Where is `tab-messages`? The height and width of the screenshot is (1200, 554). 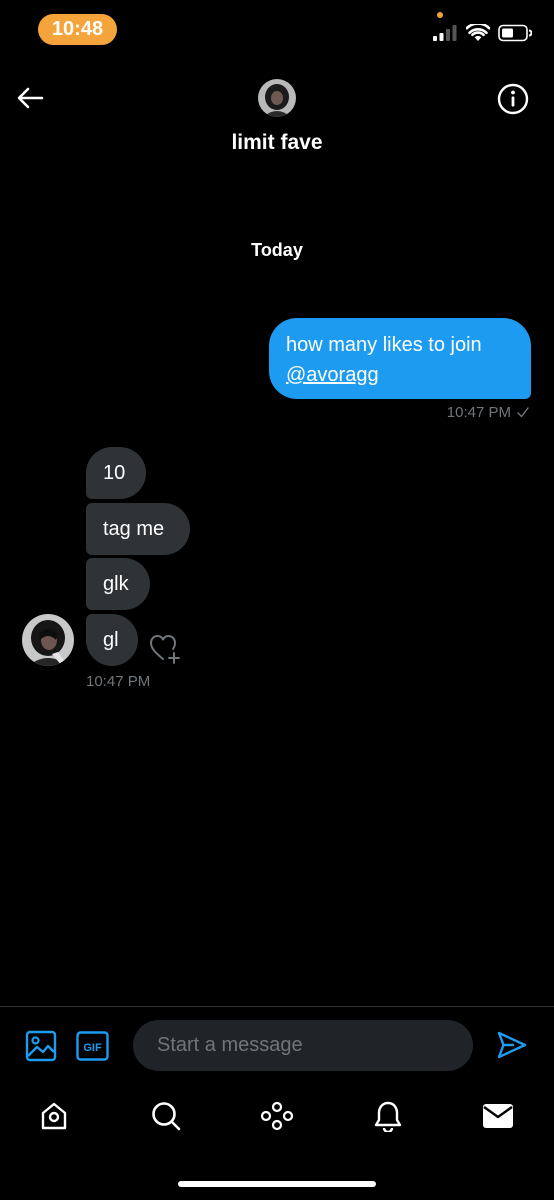 tab-messages is located at coordinates (498, 1116).